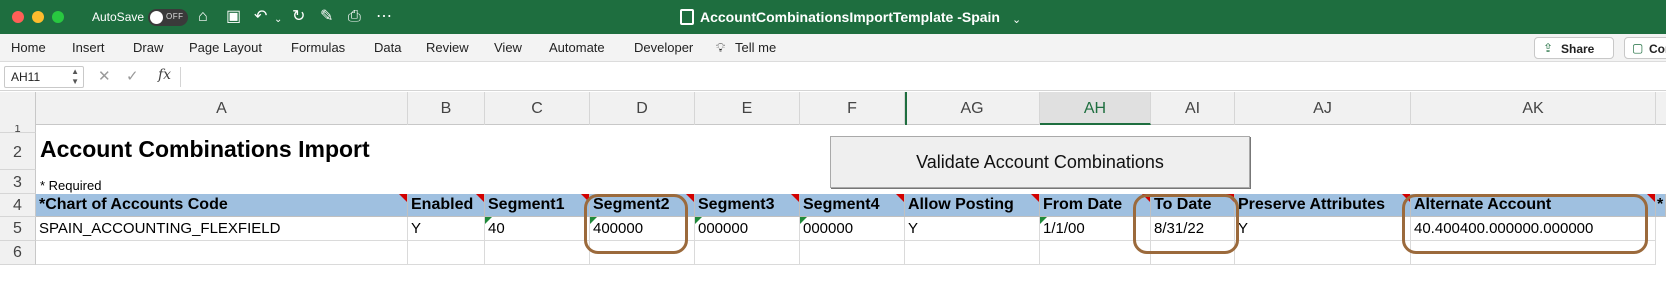 This screenshot has width=1666, height=282. I want to click on enter-icon: ✓, so click(132, 76).